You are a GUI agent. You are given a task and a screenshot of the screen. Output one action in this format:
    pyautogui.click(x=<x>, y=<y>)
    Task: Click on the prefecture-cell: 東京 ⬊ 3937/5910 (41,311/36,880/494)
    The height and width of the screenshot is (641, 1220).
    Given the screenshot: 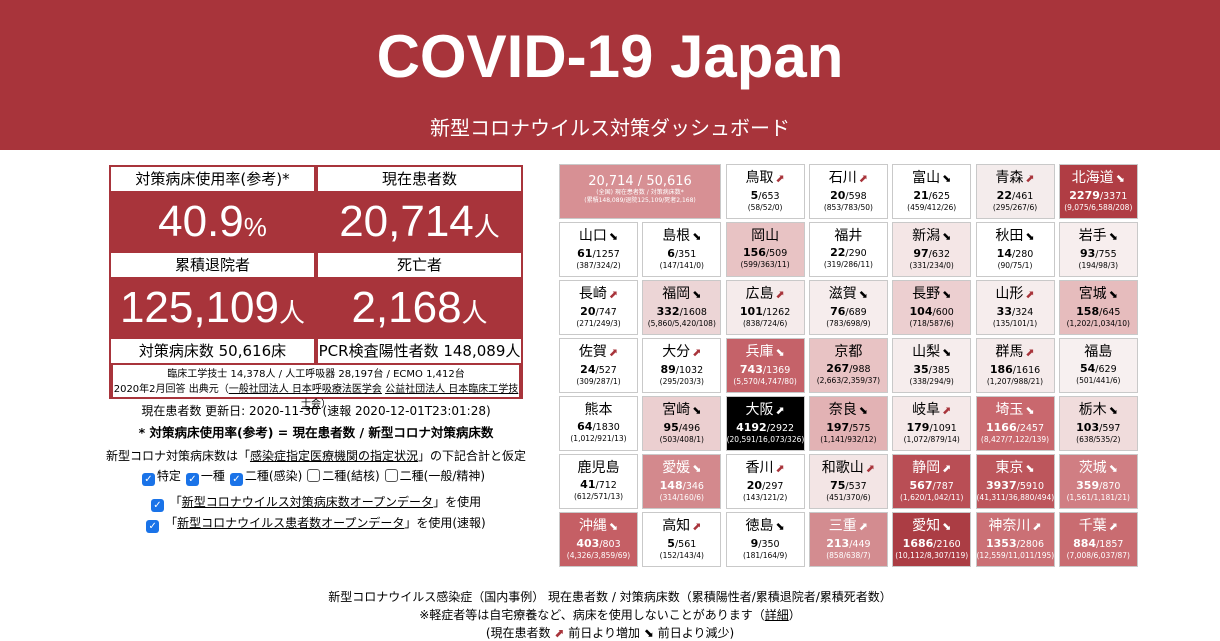 What is the action you would take?
    pyautogui.click(x=1015, y=481)
    